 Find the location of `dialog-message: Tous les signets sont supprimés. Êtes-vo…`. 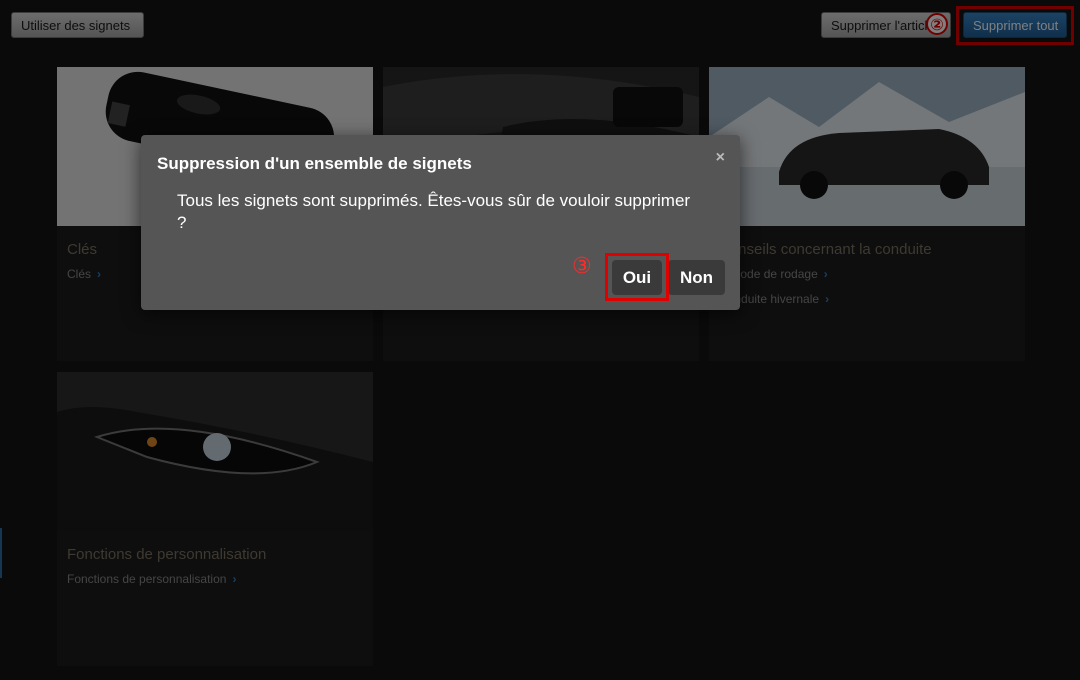

dialog-message: Tous les signets sont supprimés. Êtes-vo… is located at coordinates (434, 211).